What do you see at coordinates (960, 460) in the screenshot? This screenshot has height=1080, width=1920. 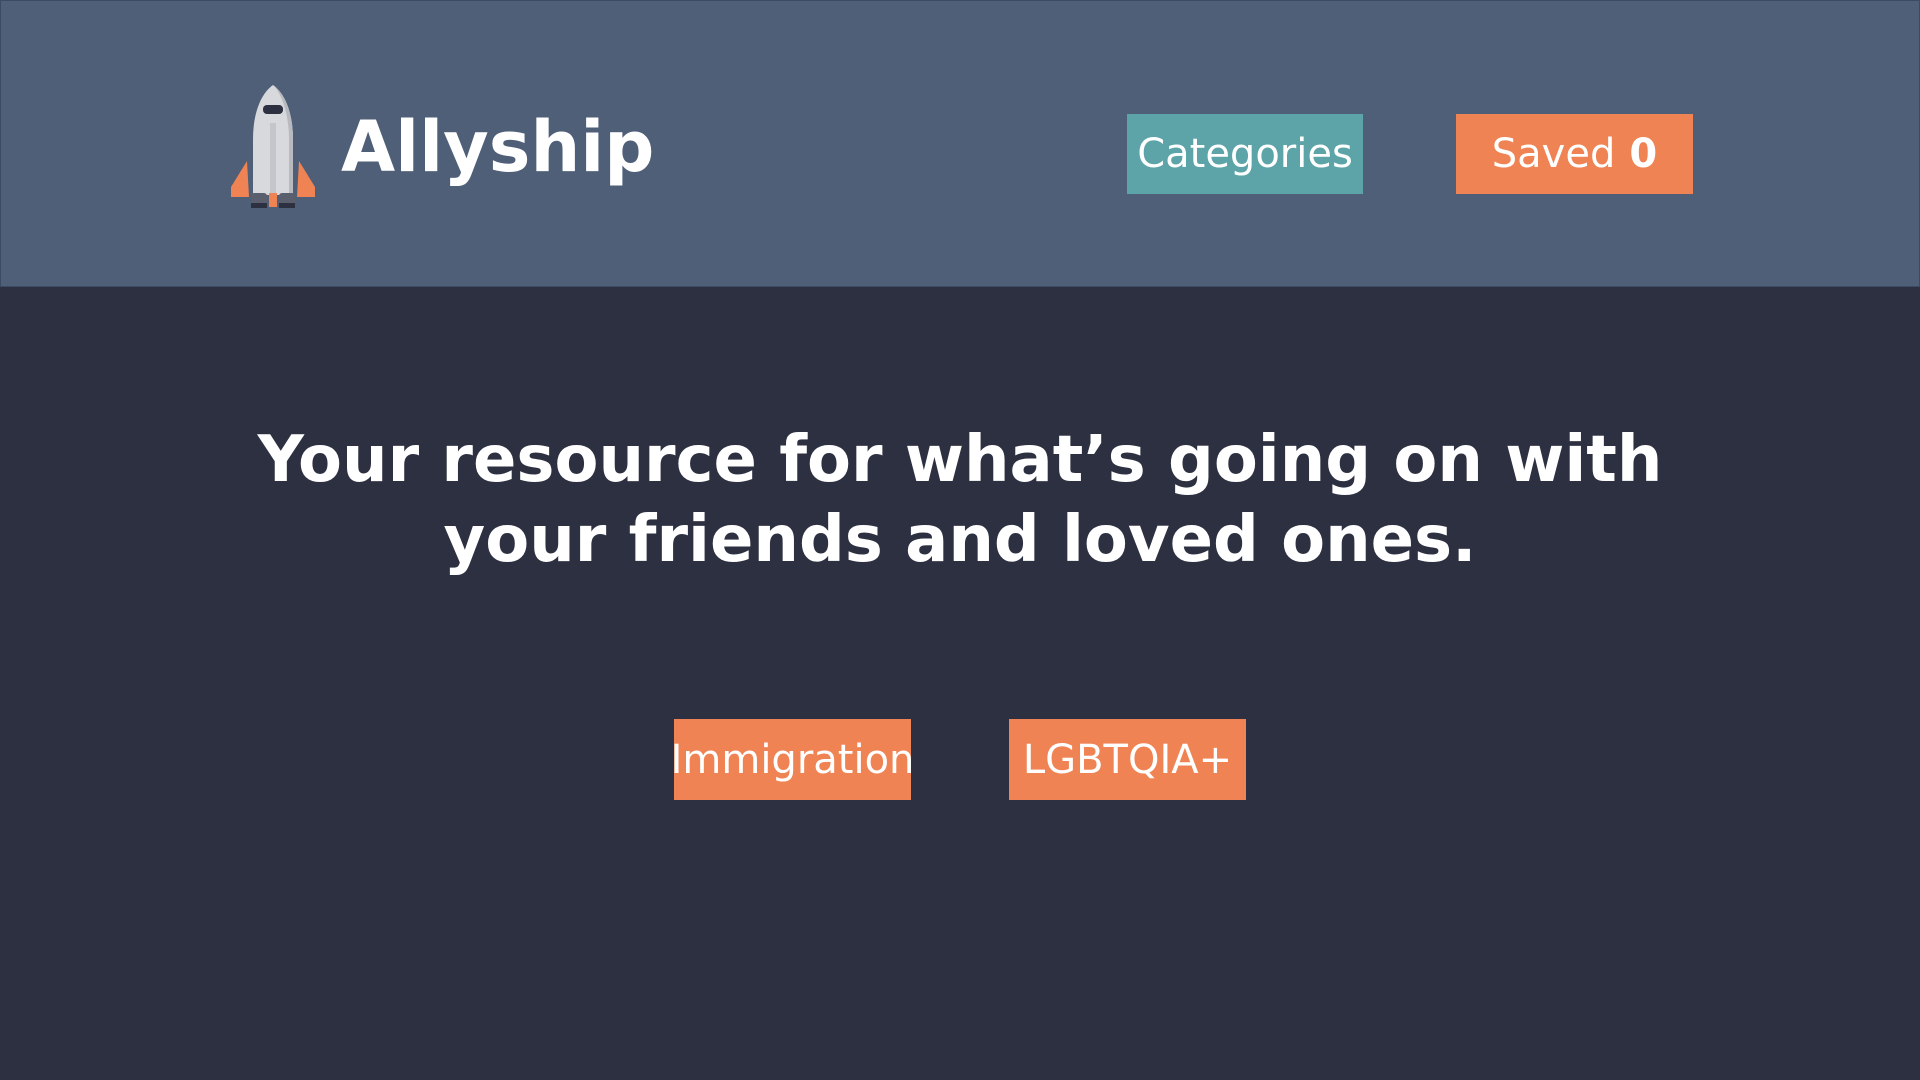 I see `hero-headline-line-1: Your resource for what’s going on with` at bounding box center [960, 460].